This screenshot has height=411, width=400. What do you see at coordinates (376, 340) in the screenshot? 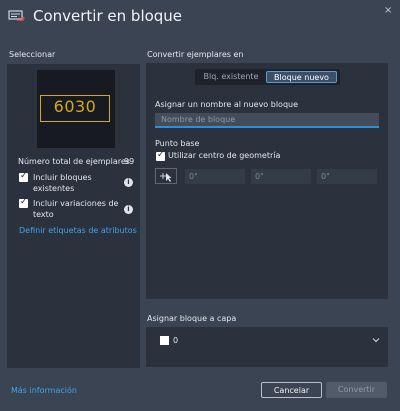
I see `chevron-down-icon` at bounding box center [376, 340].